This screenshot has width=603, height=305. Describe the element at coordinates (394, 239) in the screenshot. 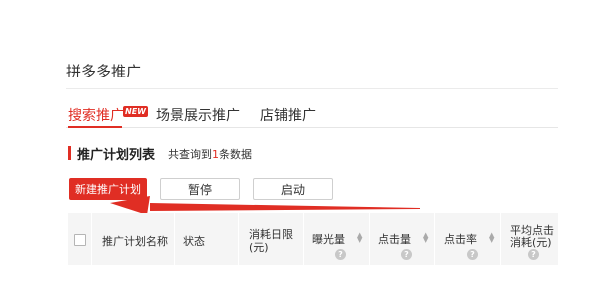

I see `column-header-clicks: 点击量` at that location.